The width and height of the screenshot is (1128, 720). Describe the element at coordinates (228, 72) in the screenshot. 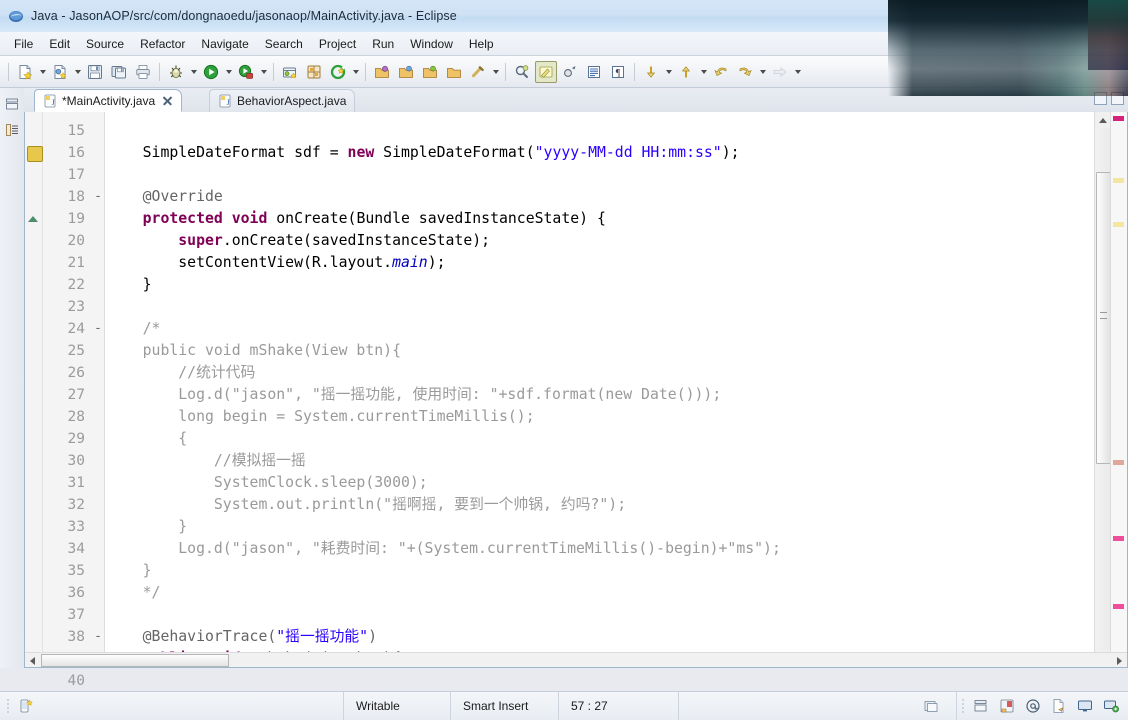

I see `run-dropdown` at that location.